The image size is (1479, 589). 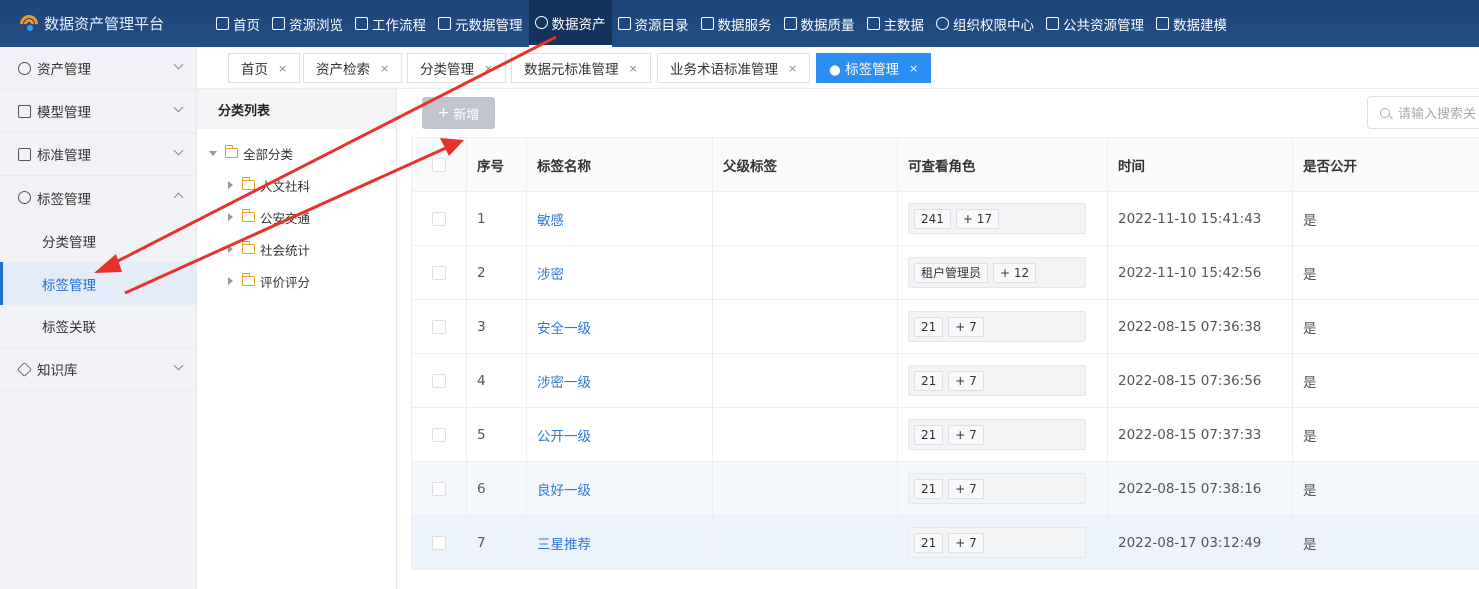 What do you see at coordinates (296, 281) in the screenshot?
I see `tree-node: 评价评分` at bounding box center [296, 281].